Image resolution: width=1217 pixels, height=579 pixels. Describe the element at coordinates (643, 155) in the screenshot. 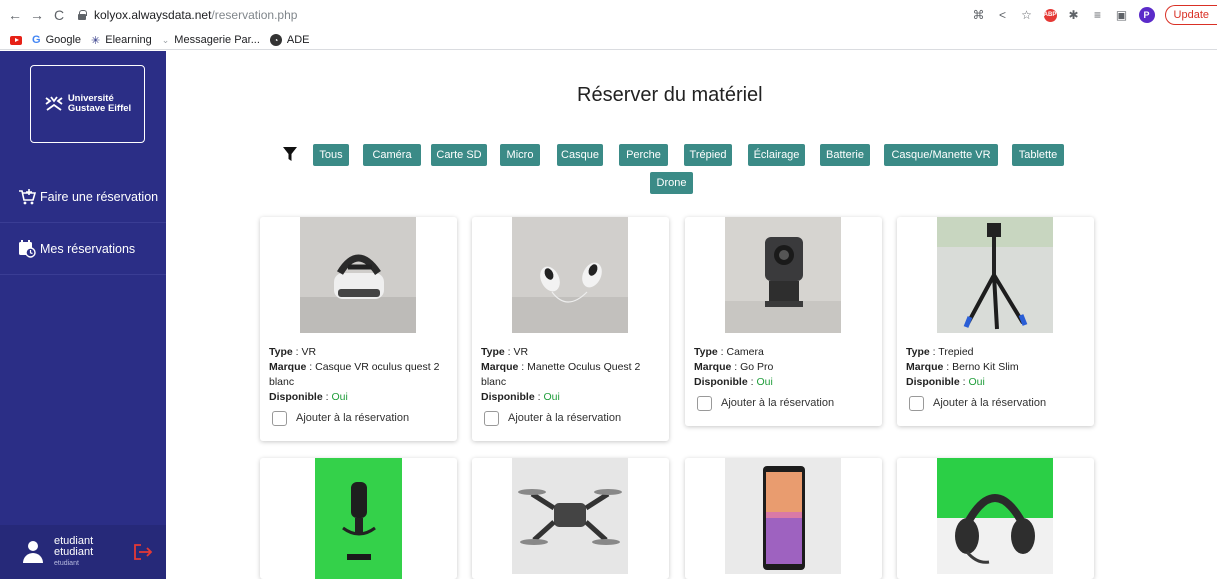

I see `filter-perche: Perche` at that location.